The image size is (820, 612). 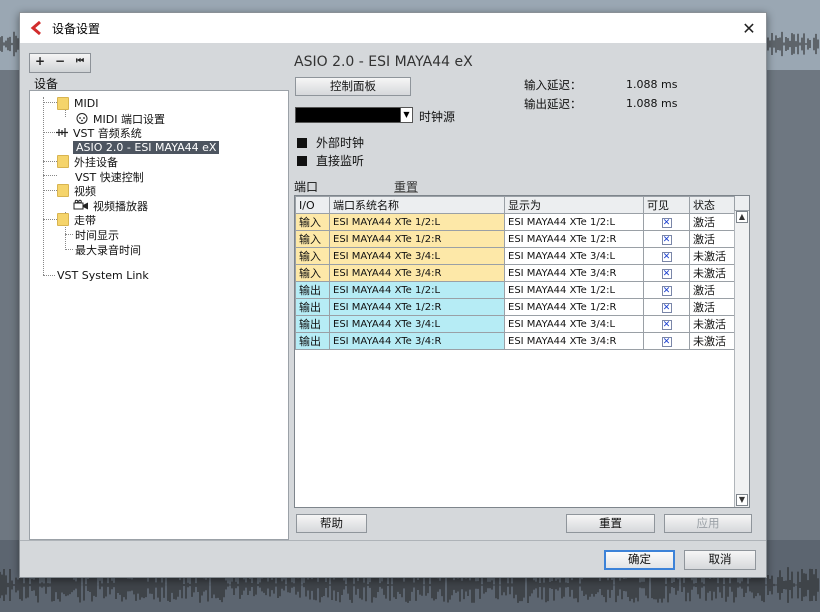 I want to click on clock-source-select: ▼, so click(x=354, y=115).